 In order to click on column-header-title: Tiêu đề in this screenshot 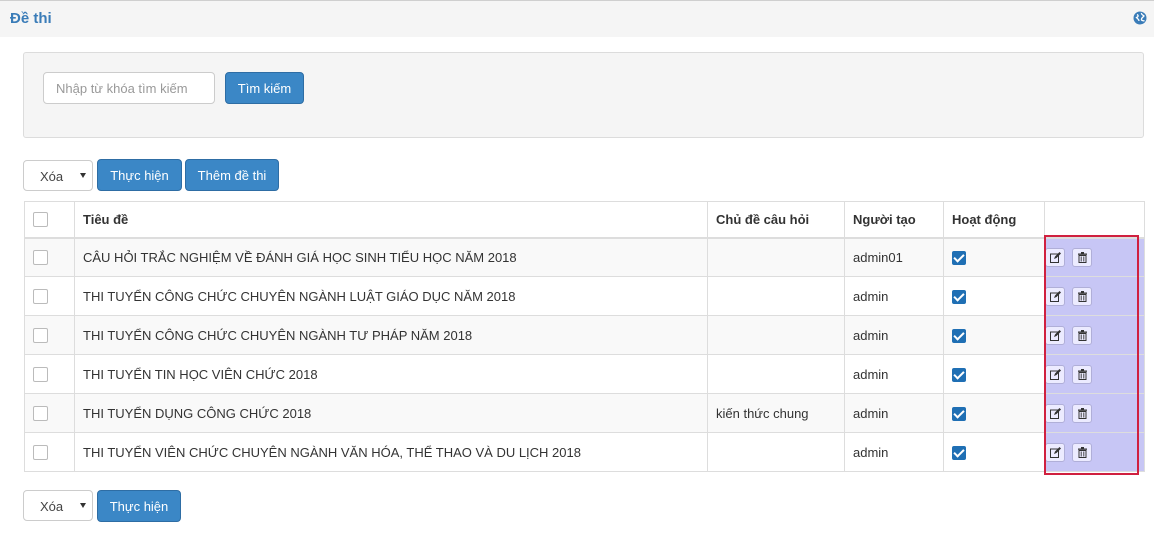, I will do `click(391, 220)`.